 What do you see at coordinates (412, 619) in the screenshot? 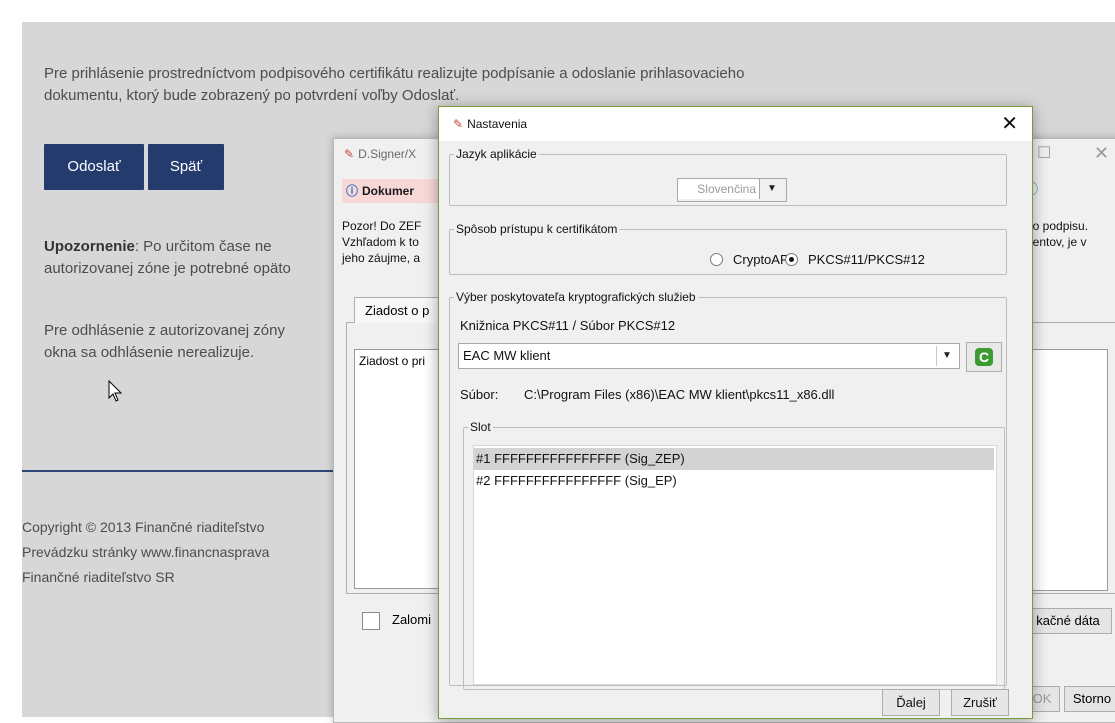
I see `wrap-checkbox-label: Zalomi` at bounding box center [412, 619].